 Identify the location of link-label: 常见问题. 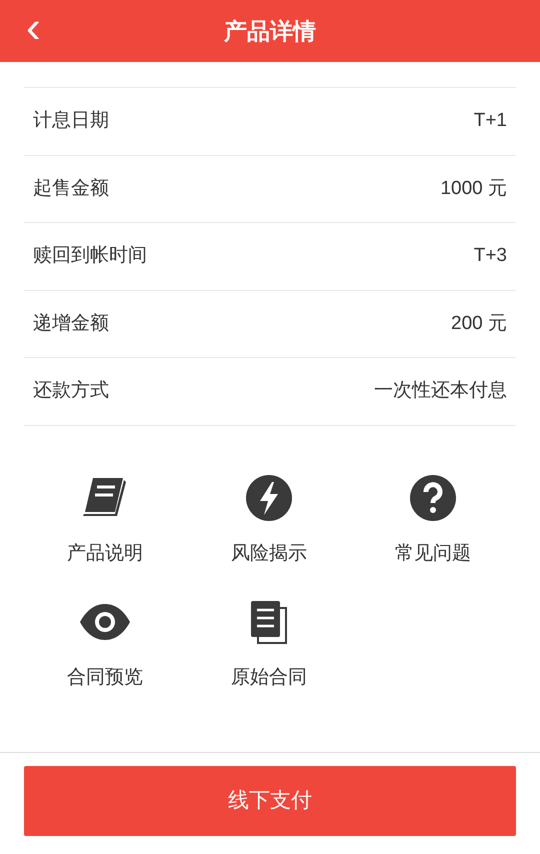
(433, 554).